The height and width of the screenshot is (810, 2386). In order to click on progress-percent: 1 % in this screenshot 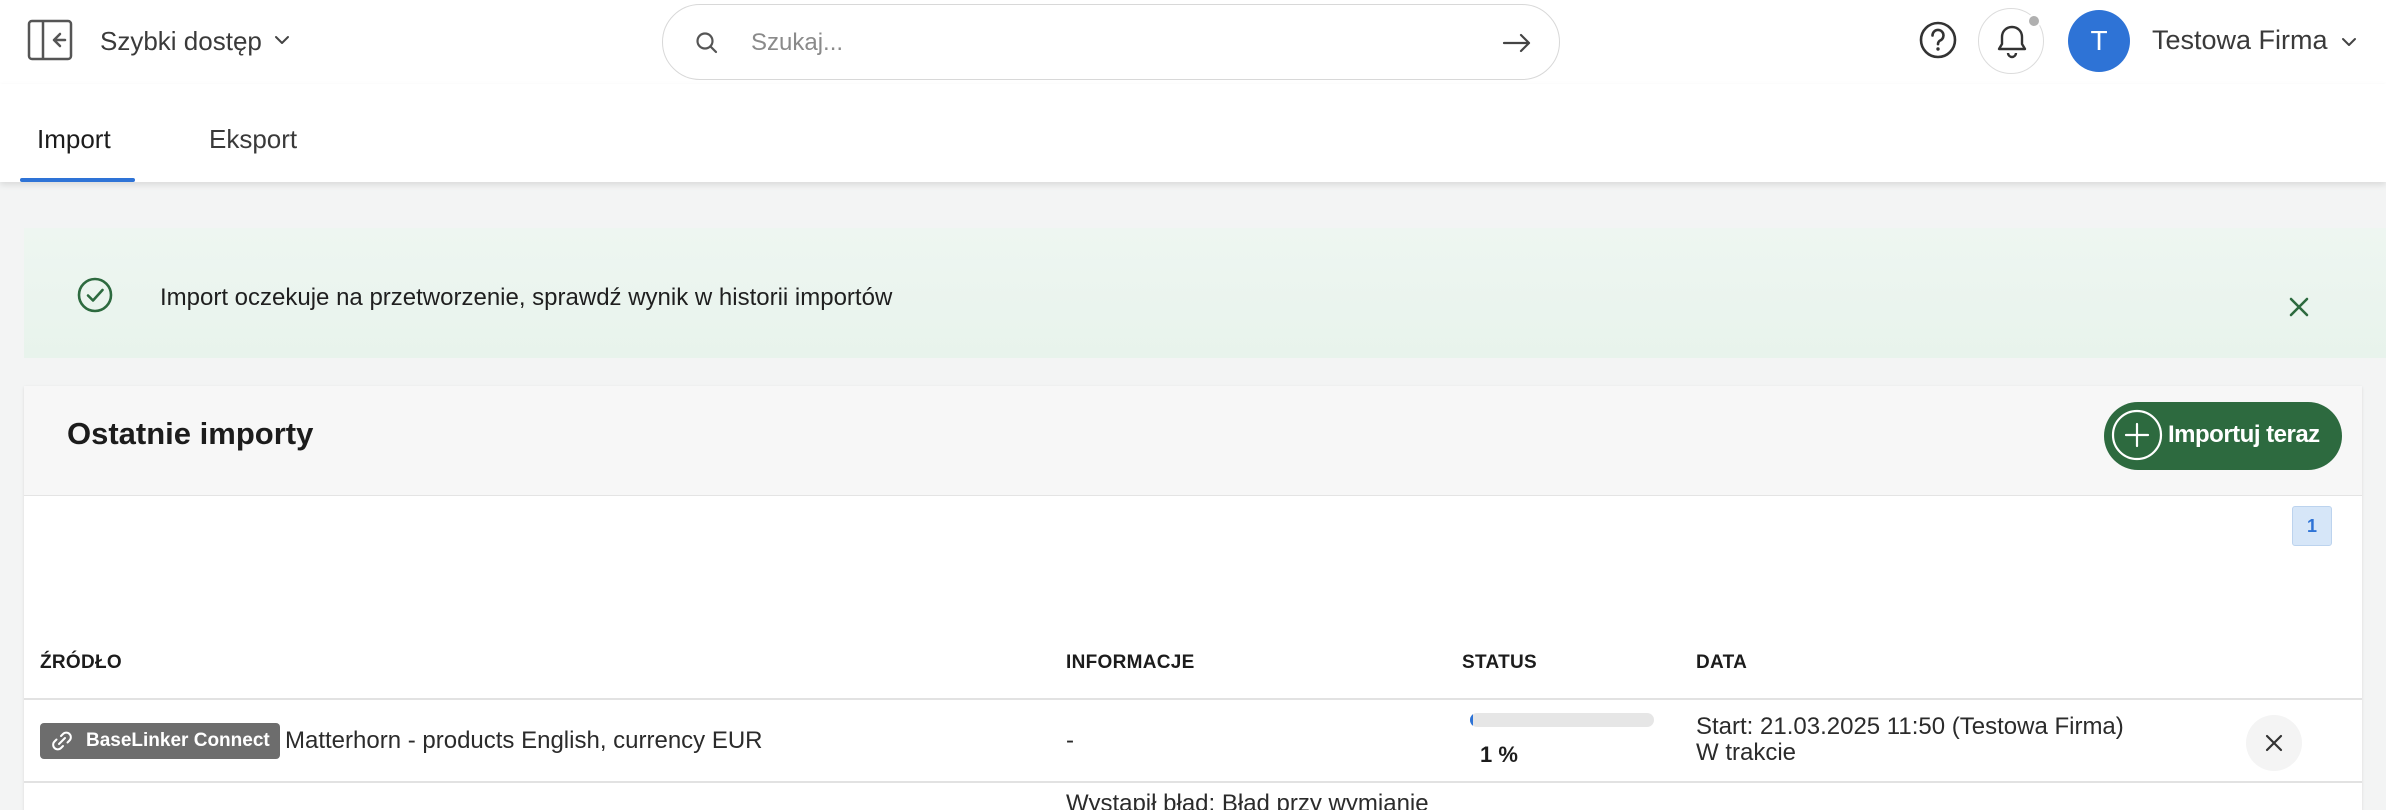, I will do `click(1499, 754)`.